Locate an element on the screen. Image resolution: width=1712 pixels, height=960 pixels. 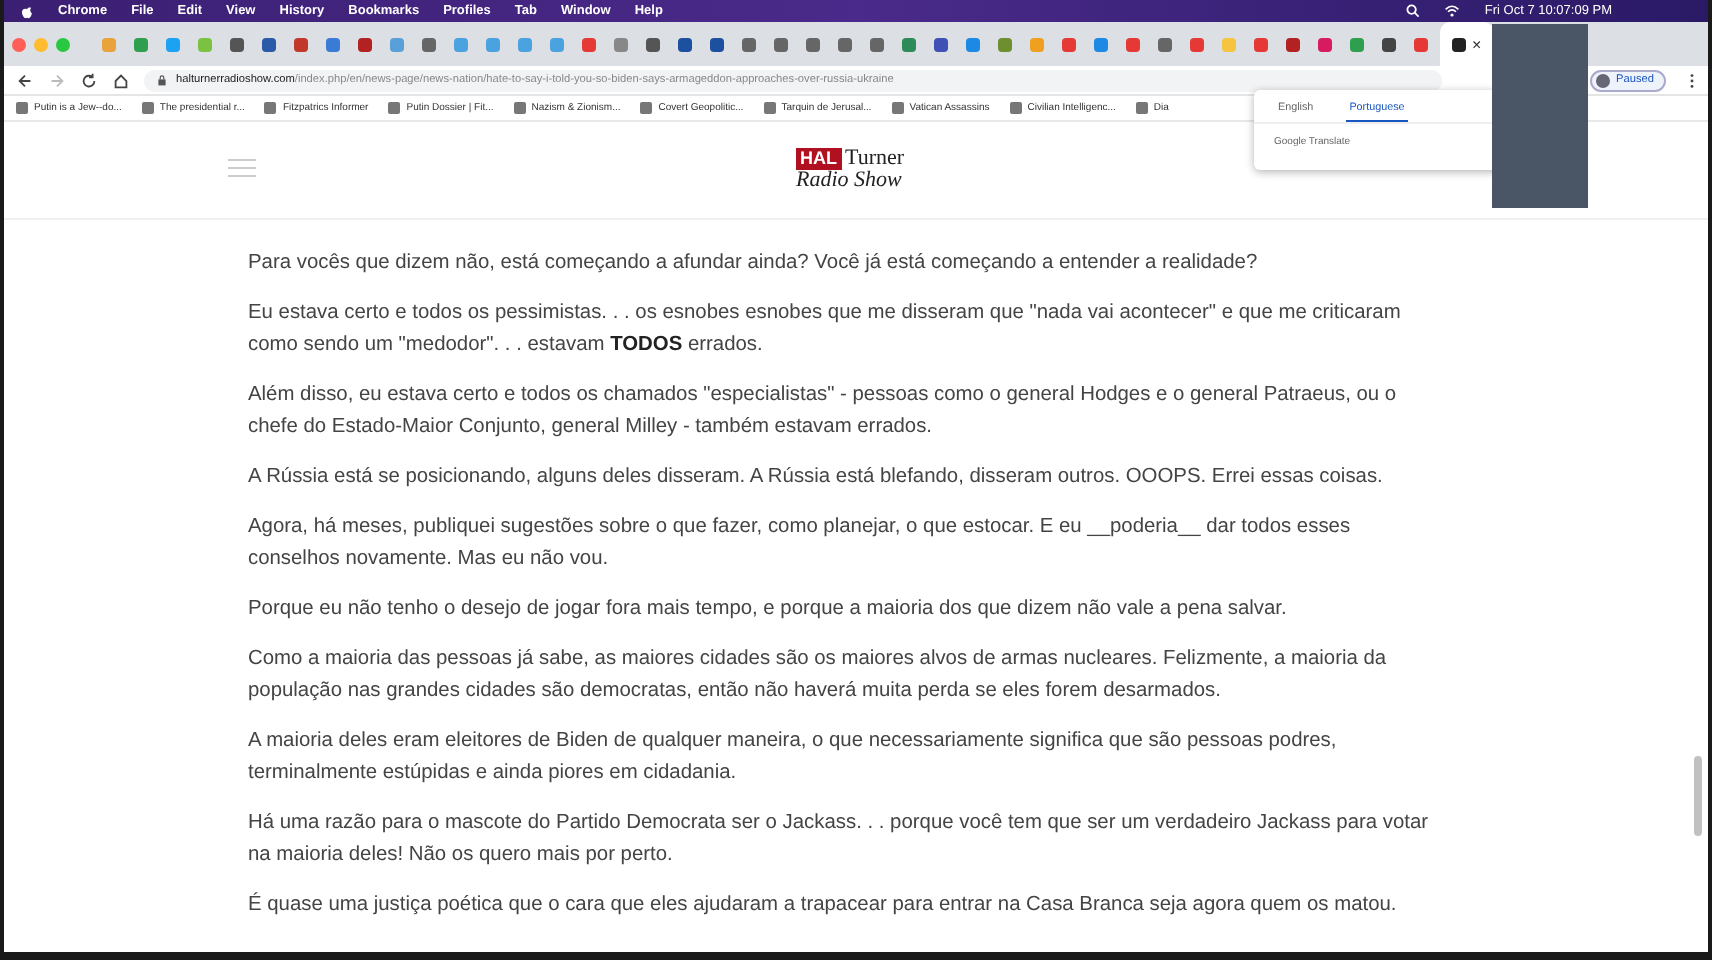
article-paragraph: Para vocês que dizem não, está começando a afundar ainda? Você já está começando a entender a realidade? is located at coordinates (754, 264).